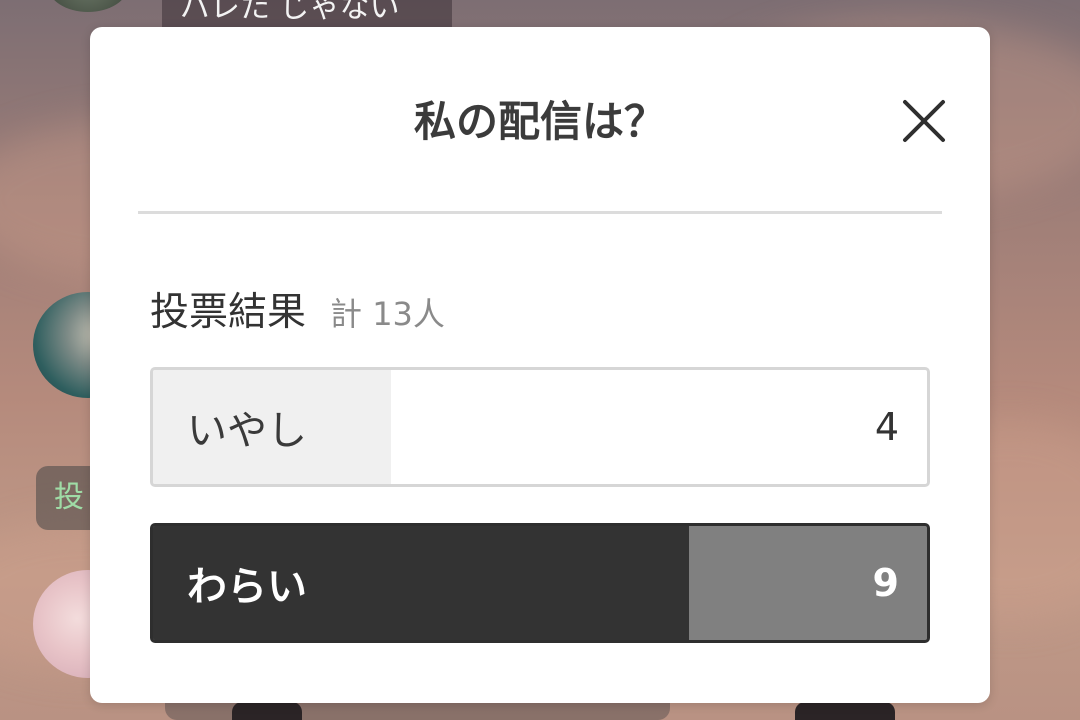 This screenshot has height=720, width=1080. Describe the element at coordinates (540, 583) in the screenshot. I see `poll-option-selected: わらい 9` at that location.